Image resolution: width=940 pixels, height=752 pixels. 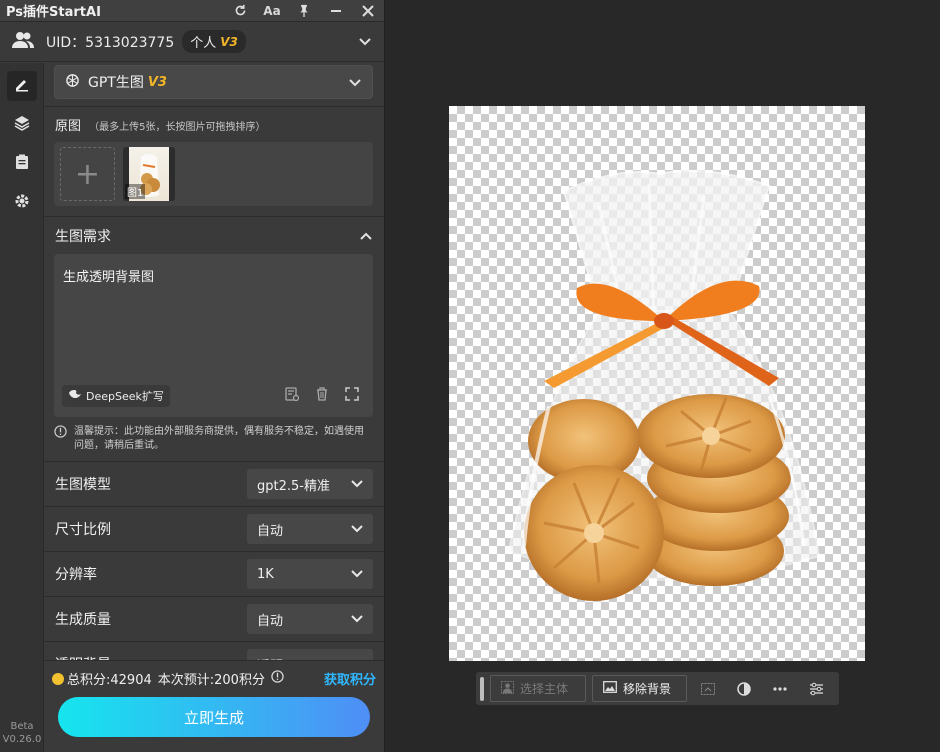 What do you see at coordinates (214, 483) in the screenshot?
I see `setting-row-model: 生图模型 gpt2.5-精准` at bounding box center [214, 483].